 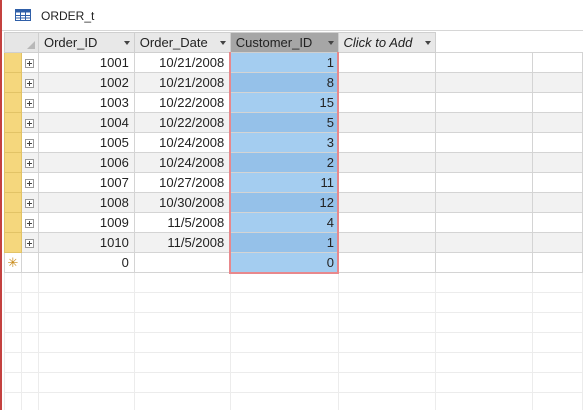 I want to click on table-row: 1001 10/21/2008 1, so click(x=293, y=62).